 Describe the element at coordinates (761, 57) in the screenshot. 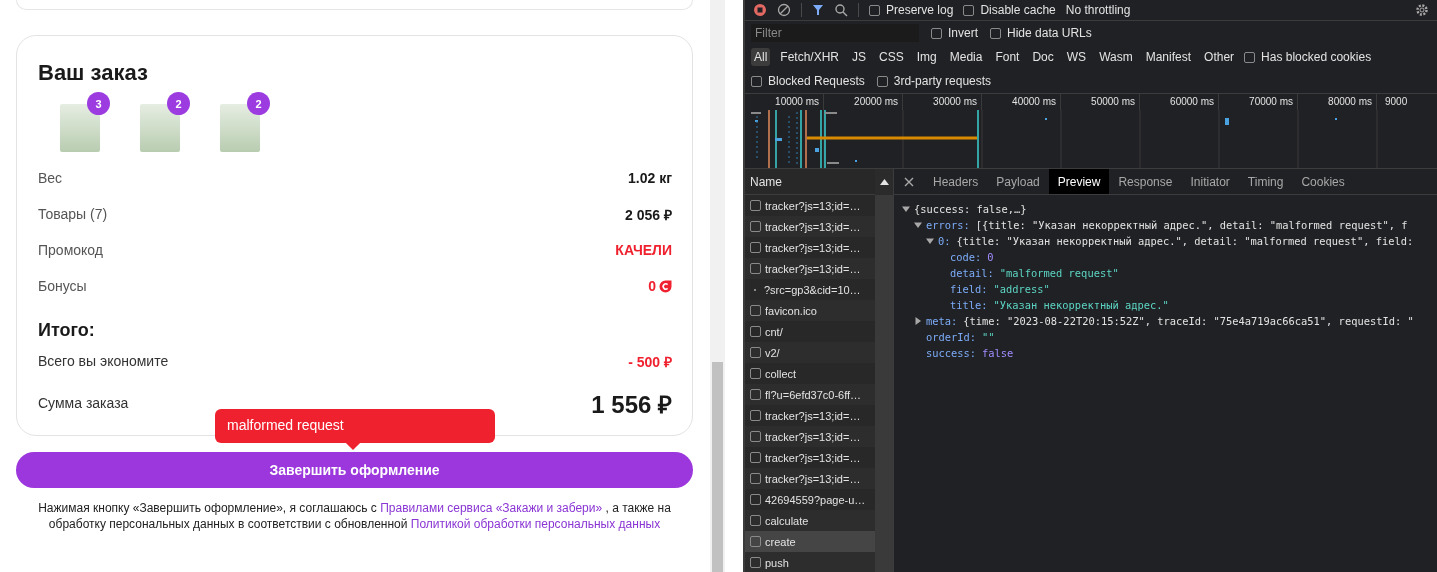

I see `type-filter-tab: All` at that location.